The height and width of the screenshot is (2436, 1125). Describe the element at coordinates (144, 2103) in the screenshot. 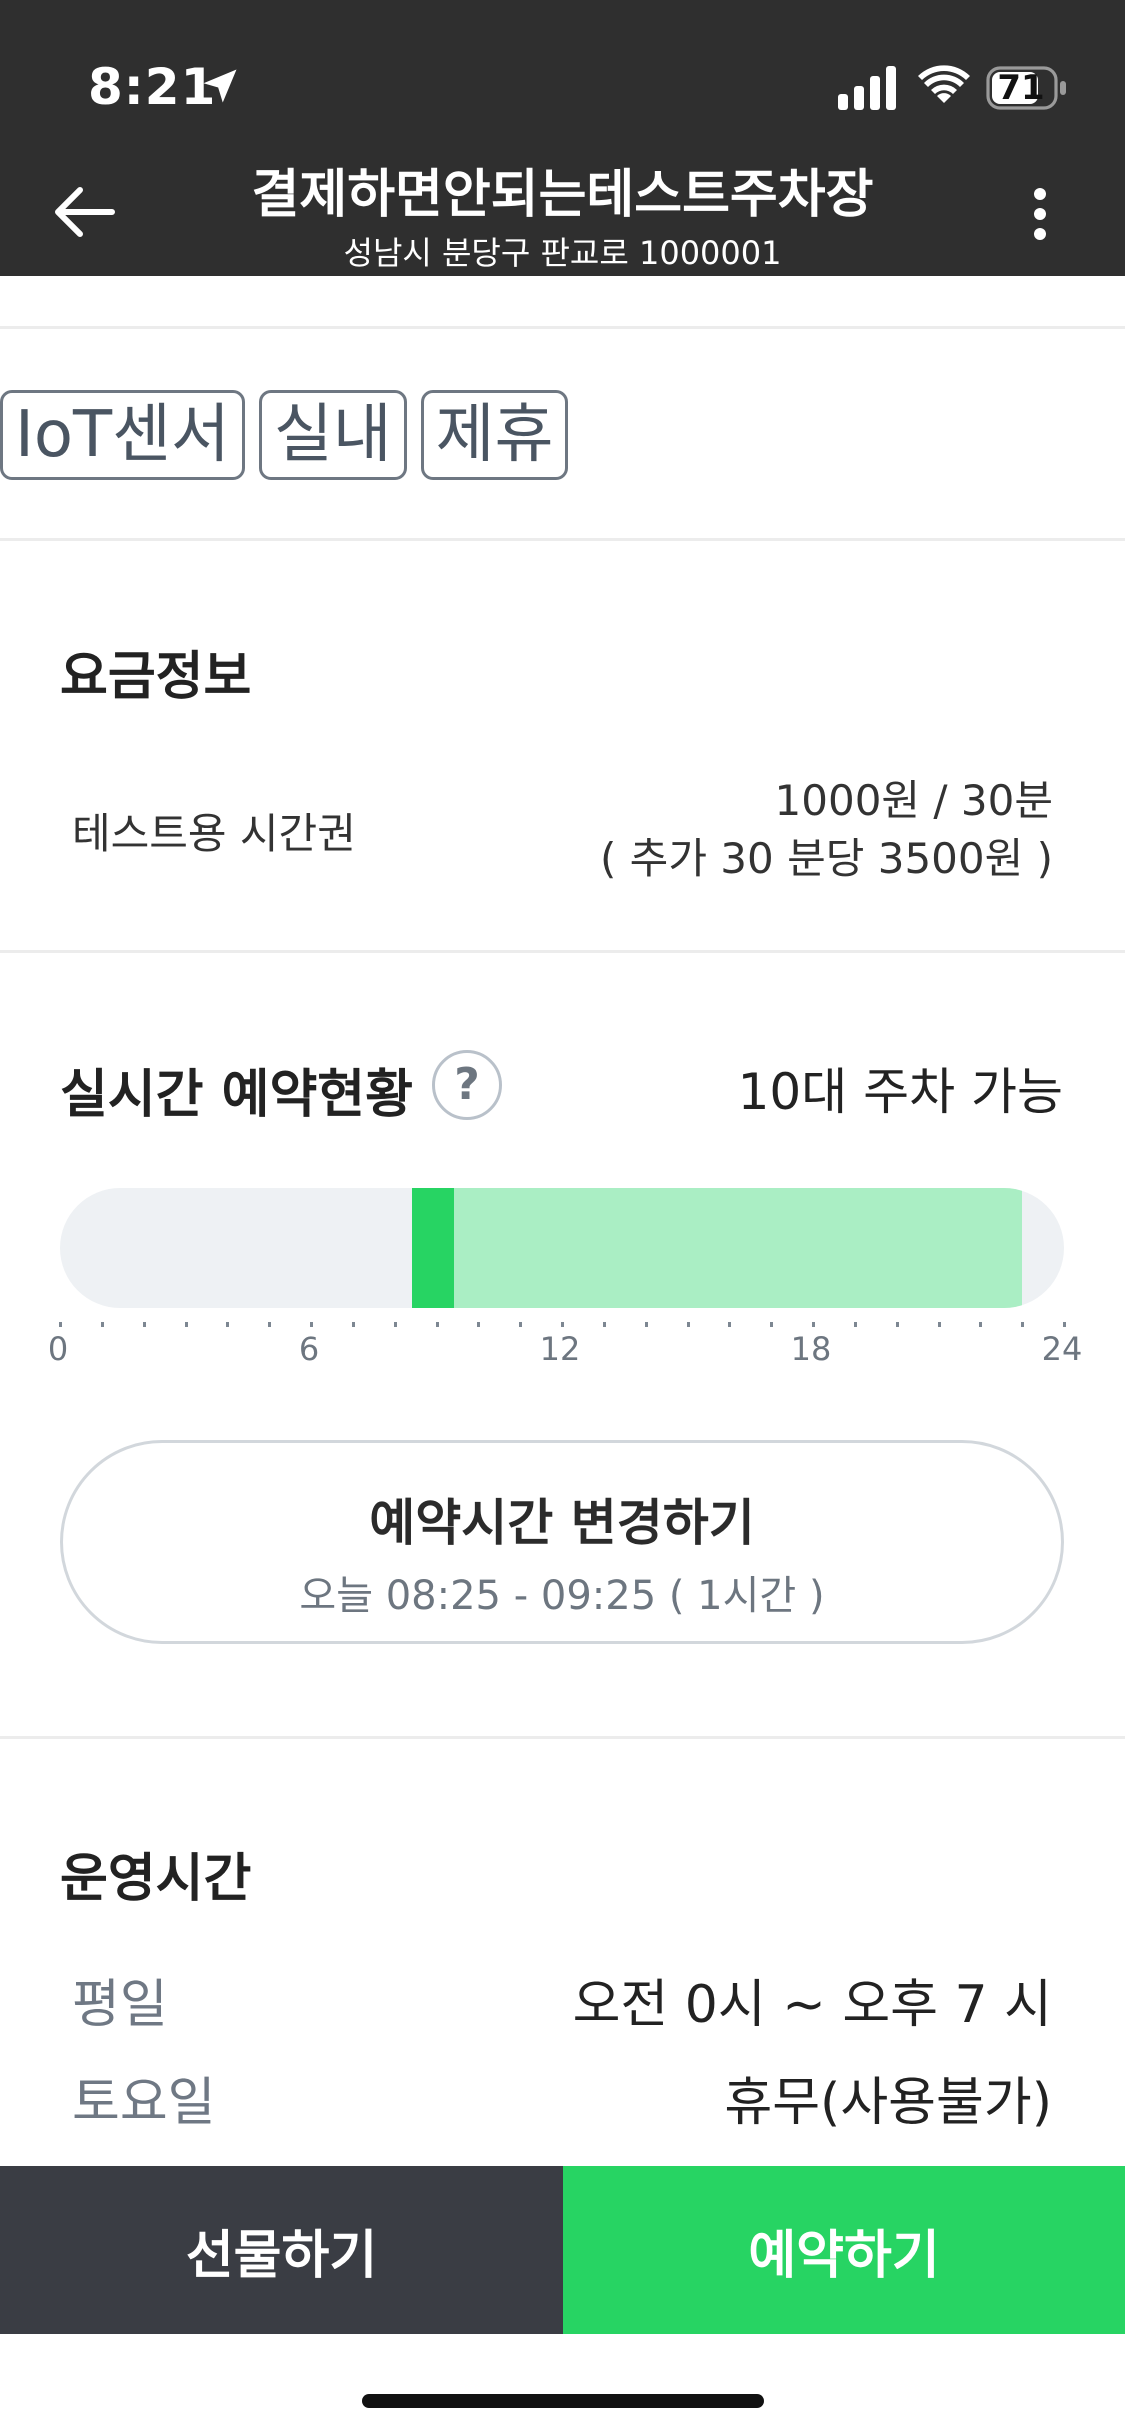

I see `hours-day: 토요일` at that location.